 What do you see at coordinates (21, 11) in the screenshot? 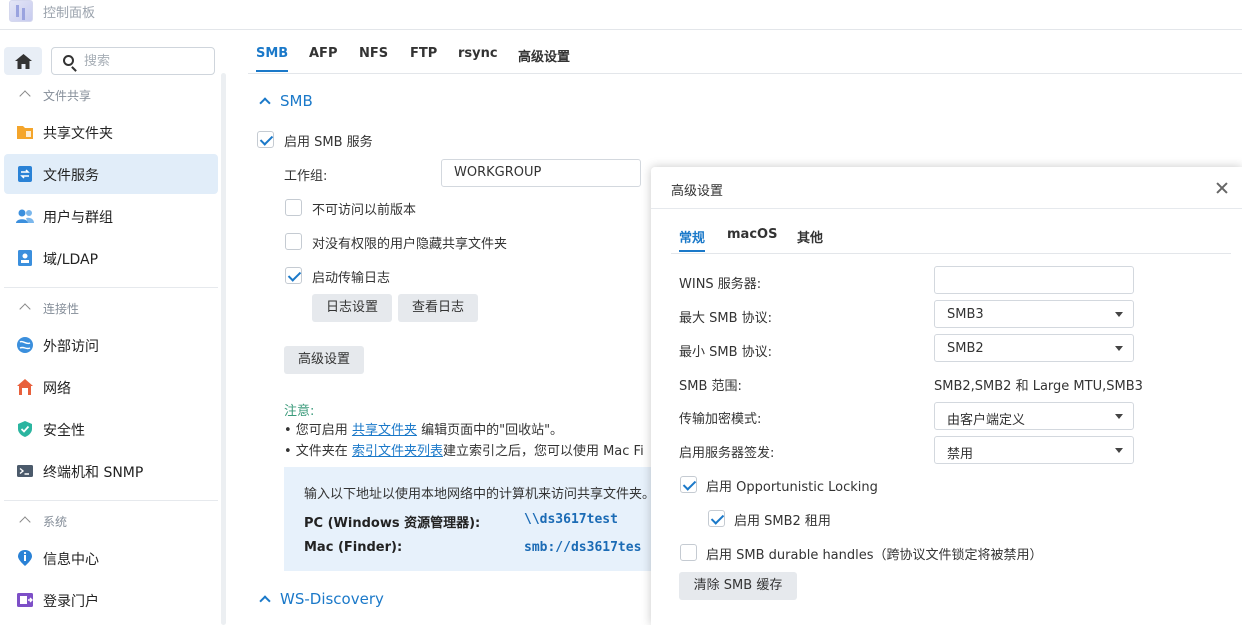
I see `control-panel-icon` at bounding box center [21, 11].